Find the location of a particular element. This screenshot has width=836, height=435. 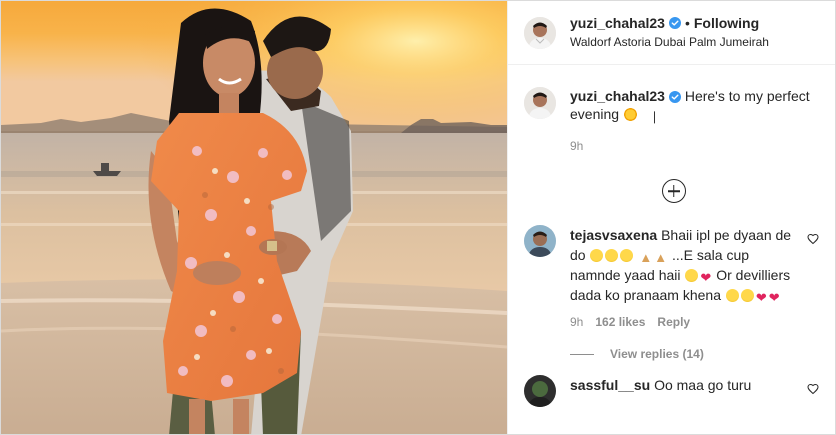

caption-time: 9h is located at coordinates (695, 146).